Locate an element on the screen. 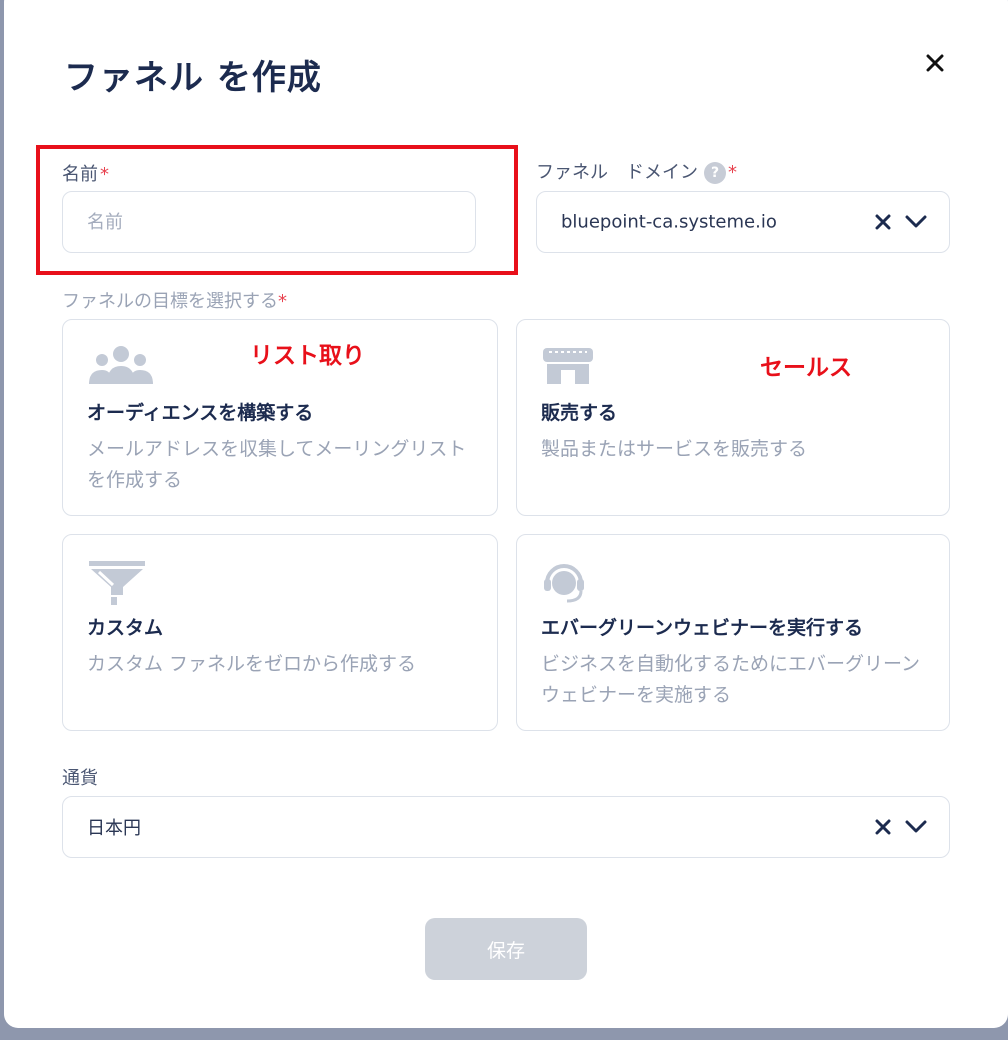 The height and width of the screenshot is (1040, 1008). close-icon is located at coordinates (935, 63).